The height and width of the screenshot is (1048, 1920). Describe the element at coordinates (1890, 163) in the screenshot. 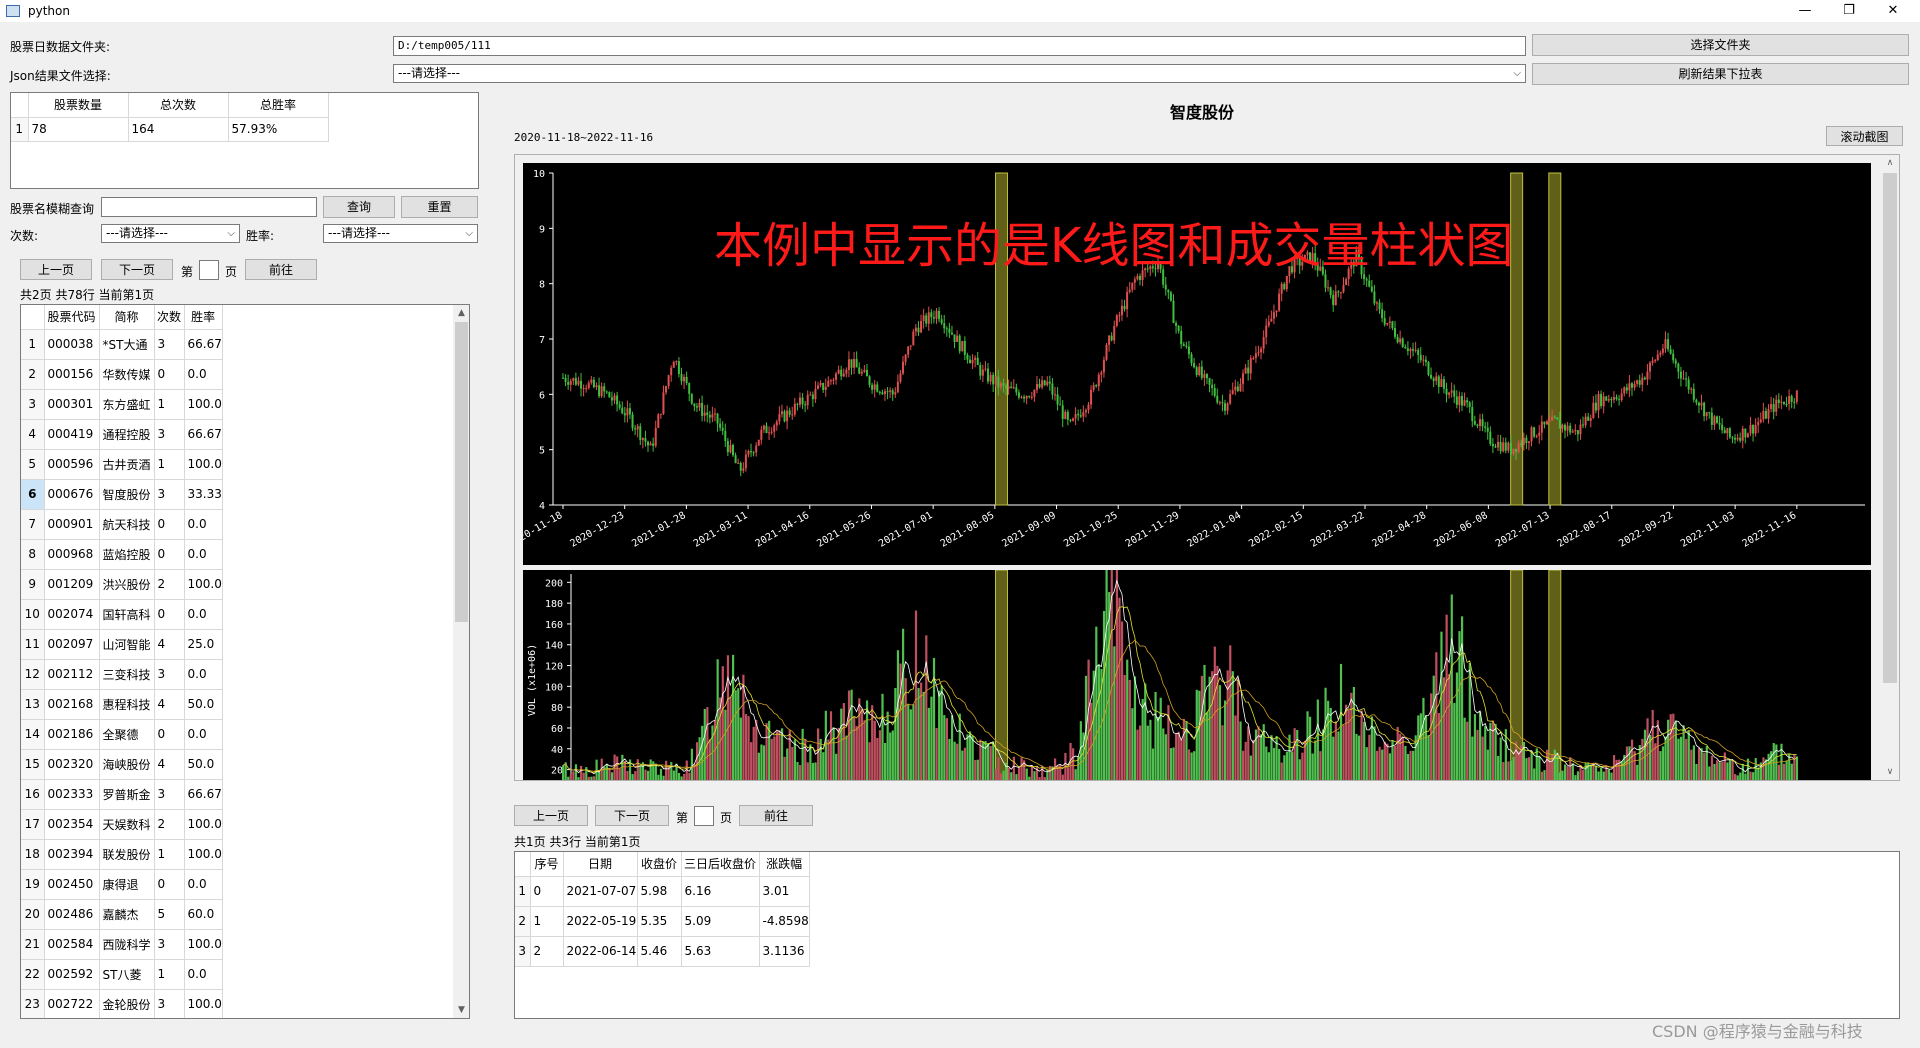

I see `scroll-up-icon: ∧` at that location.